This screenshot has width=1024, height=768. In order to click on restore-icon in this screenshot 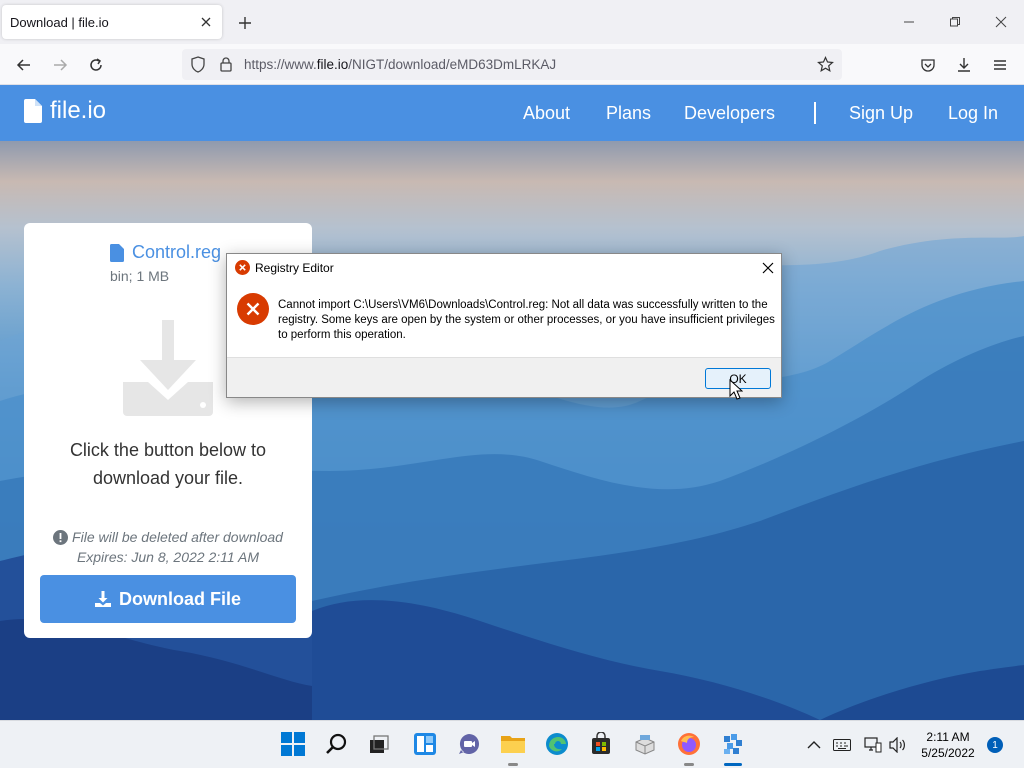, I will do `click(955, 22)`.